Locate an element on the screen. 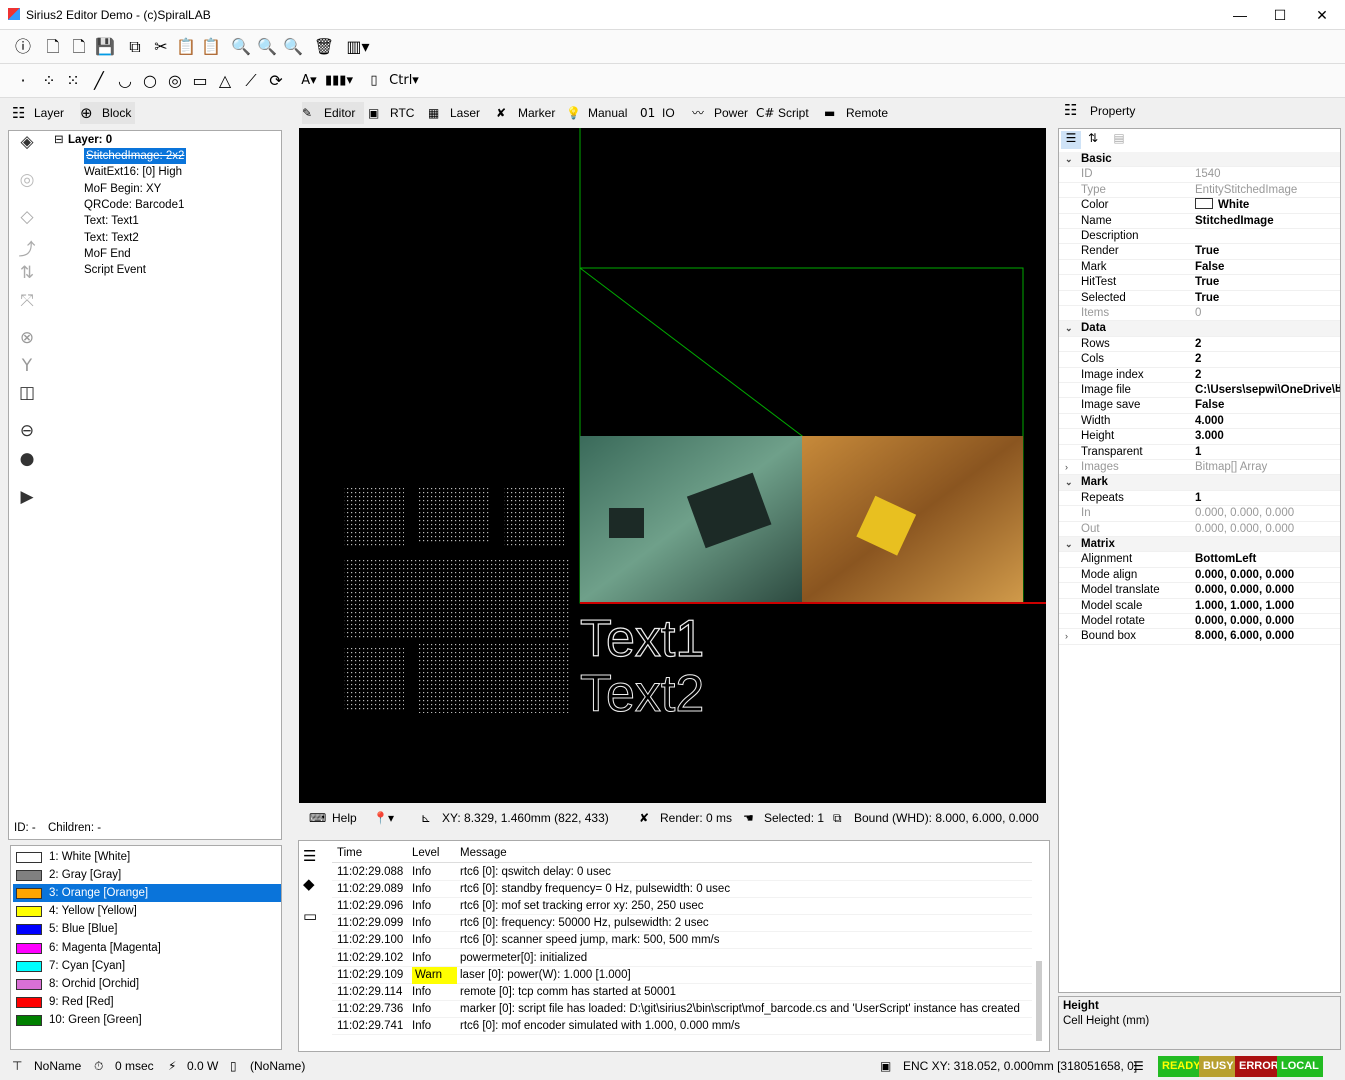  property-row: Description is located at coordinates (1199, 237).